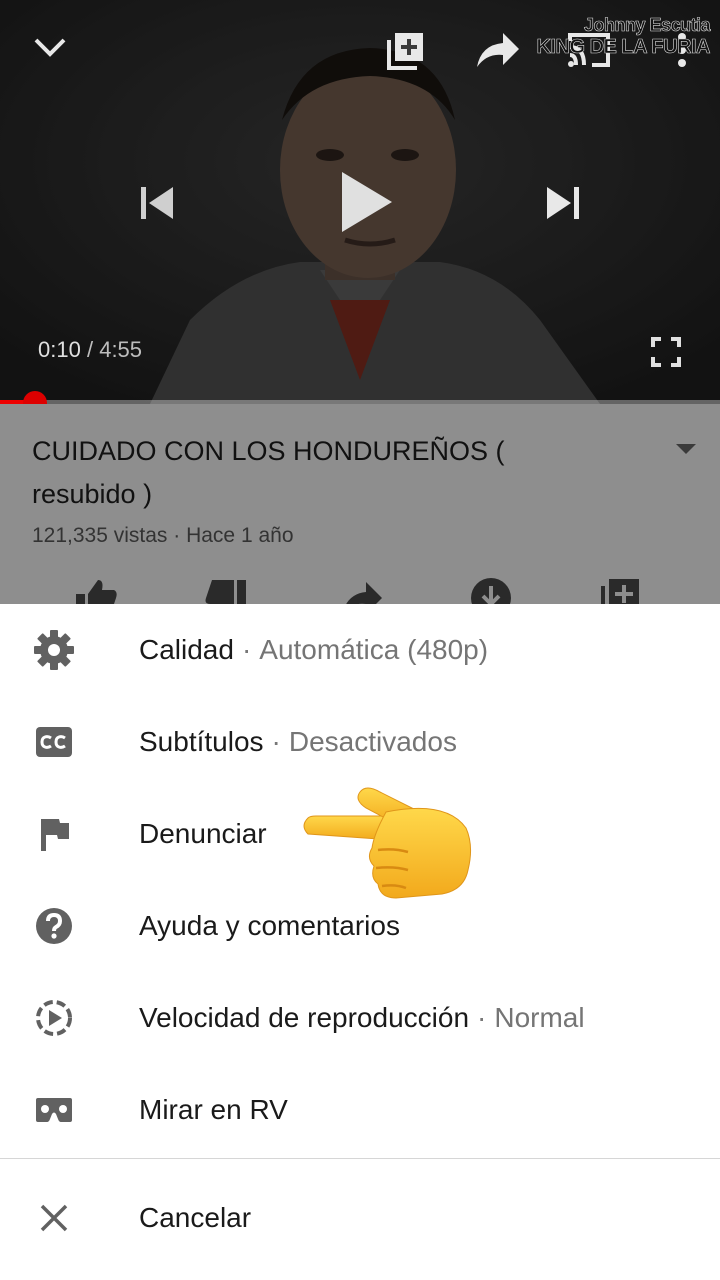  What do you see at coordinates (50, 48) in the screenshot?
I see `chevron-down-icon` at bounding box center [50, 48].